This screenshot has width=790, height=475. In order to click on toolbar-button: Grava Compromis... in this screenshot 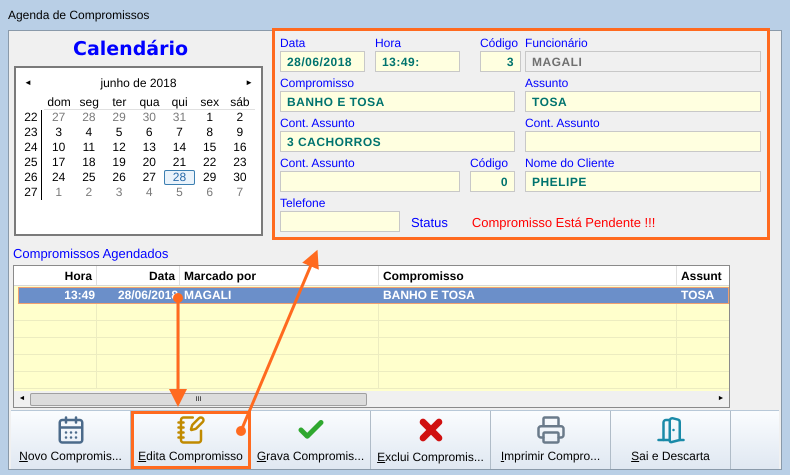, I will do `click(311, 440)`.